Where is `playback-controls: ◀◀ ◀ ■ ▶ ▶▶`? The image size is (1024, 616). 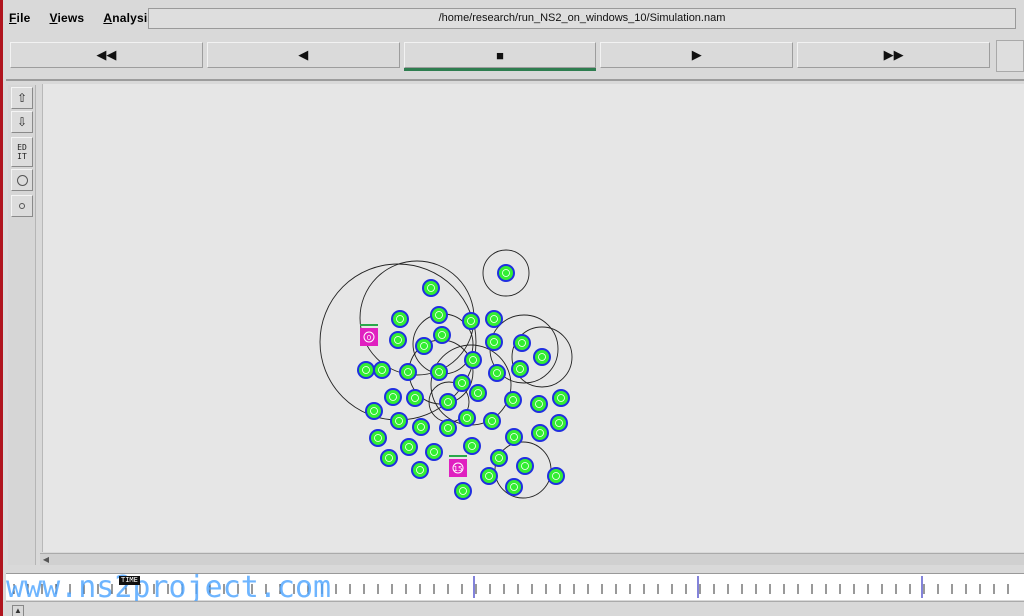
playback-controls: ◀◀ ◀ ■ ▶ ▶▶ is located at coordinates (502, 56).